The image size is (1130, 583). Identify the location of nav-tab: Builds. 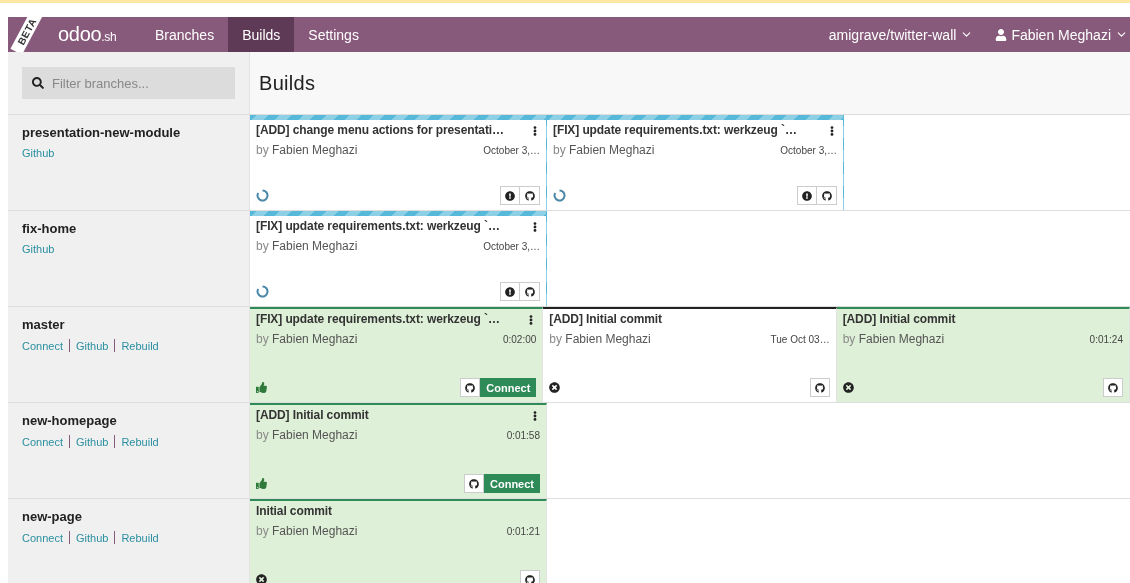
(261, 34).